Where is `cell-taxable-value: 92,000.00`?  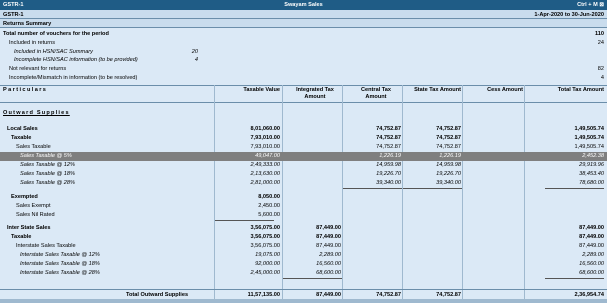
cell-taxable-value: 92,000.00 is located at coordinates (267, 264).